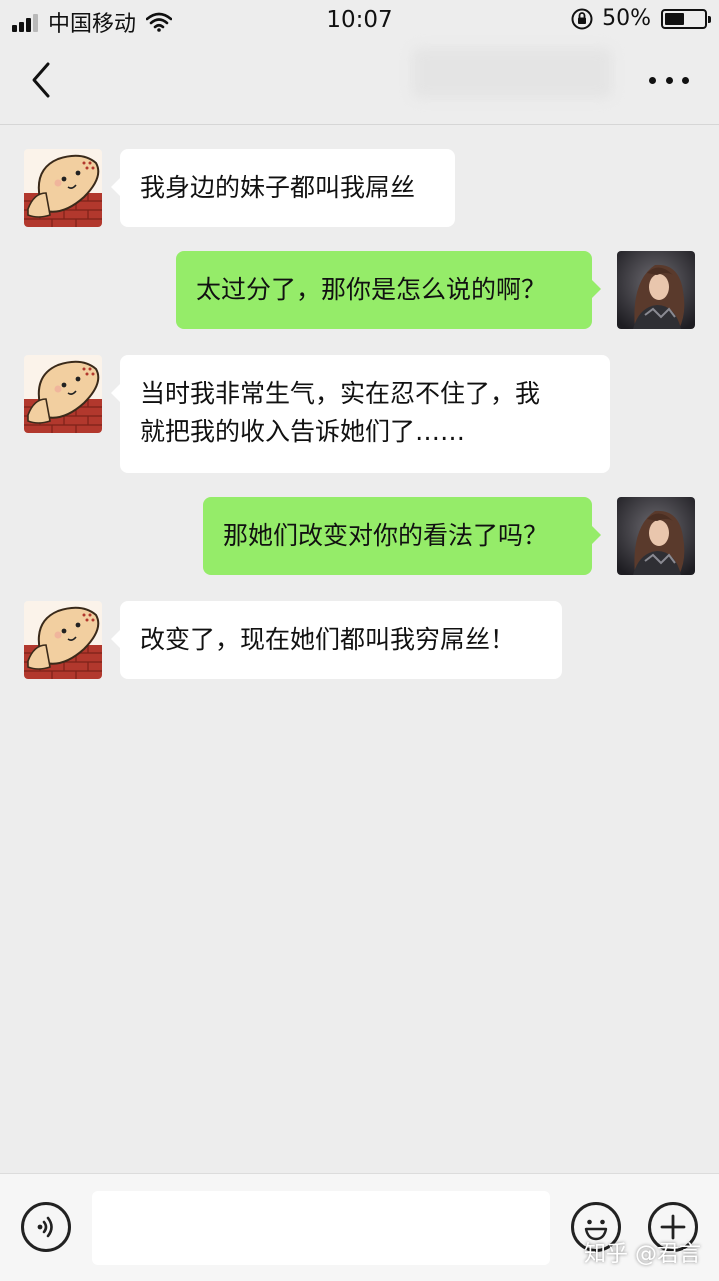  What do you see at coordinates (46, 1227) in the screenshot?
I see `voice-icon` at bounding box center [46, 1227].